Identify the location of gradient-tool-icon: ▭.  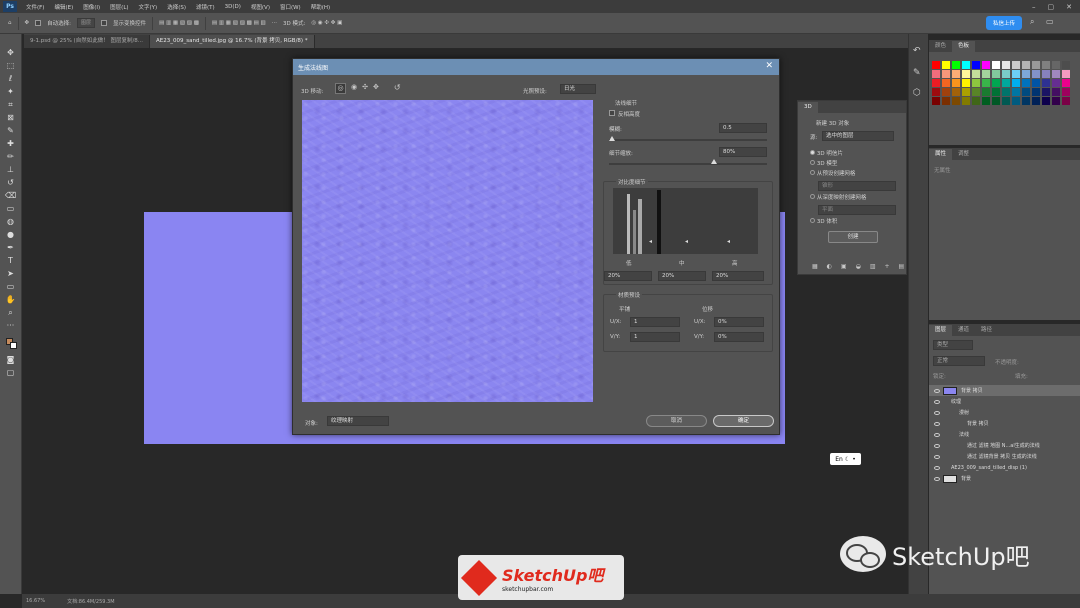
(10, 209).